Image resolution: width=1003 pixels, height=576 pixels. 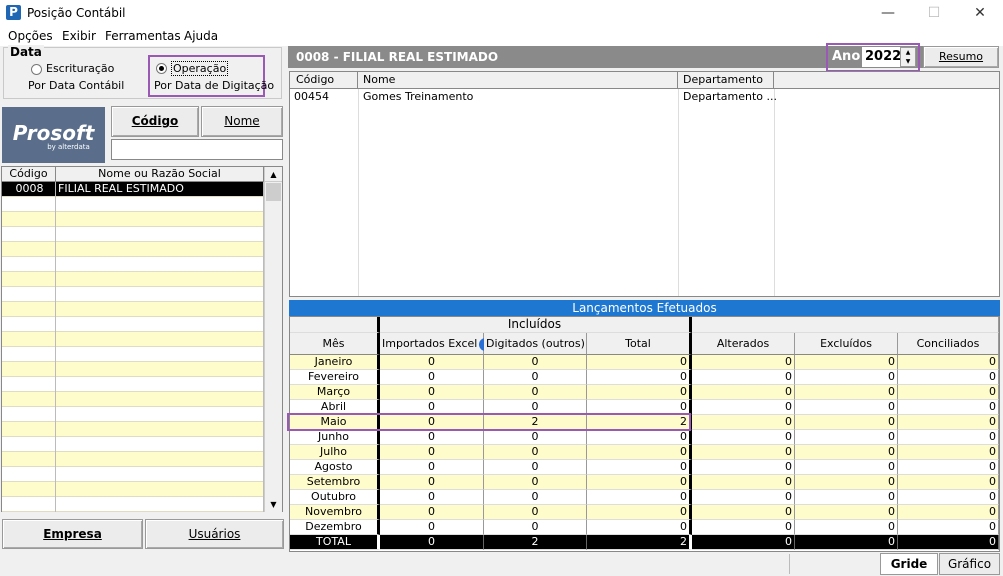 I want to click on company-search-input, so click(x=197, y=149).